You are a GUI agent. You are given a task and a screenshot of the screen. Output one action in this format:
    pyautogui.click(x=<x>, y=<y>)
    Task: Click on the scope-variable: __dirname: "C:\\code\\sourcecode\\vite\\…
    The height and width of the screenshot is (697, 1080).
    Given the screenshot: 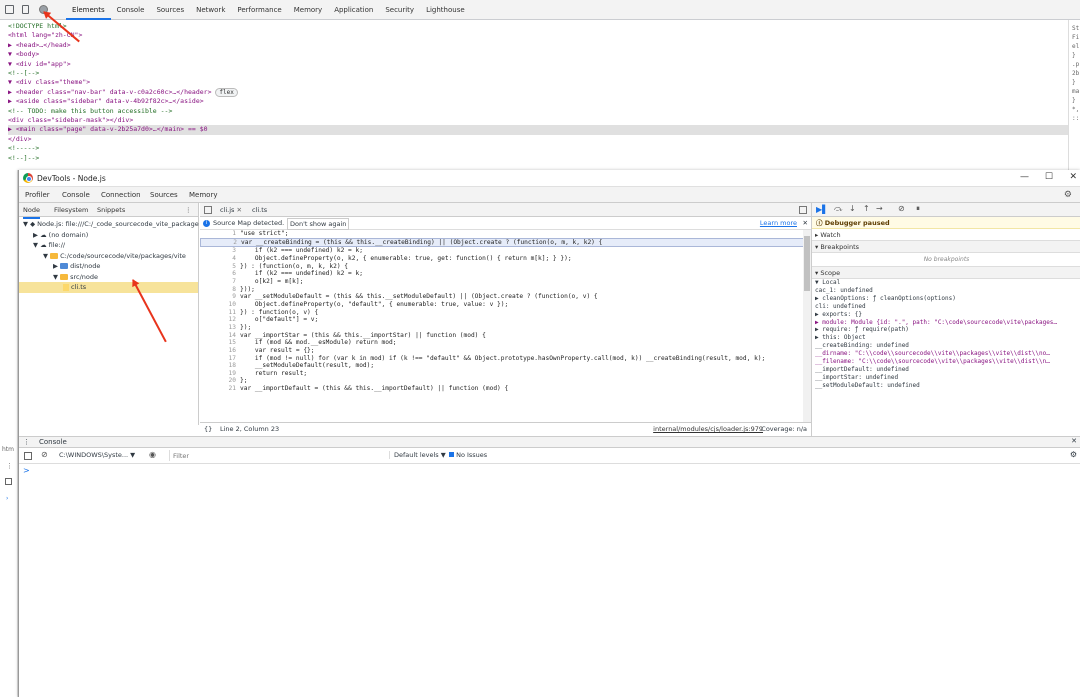 What is the action you would take?
    pyautogui.click(x=947, y=354)
    